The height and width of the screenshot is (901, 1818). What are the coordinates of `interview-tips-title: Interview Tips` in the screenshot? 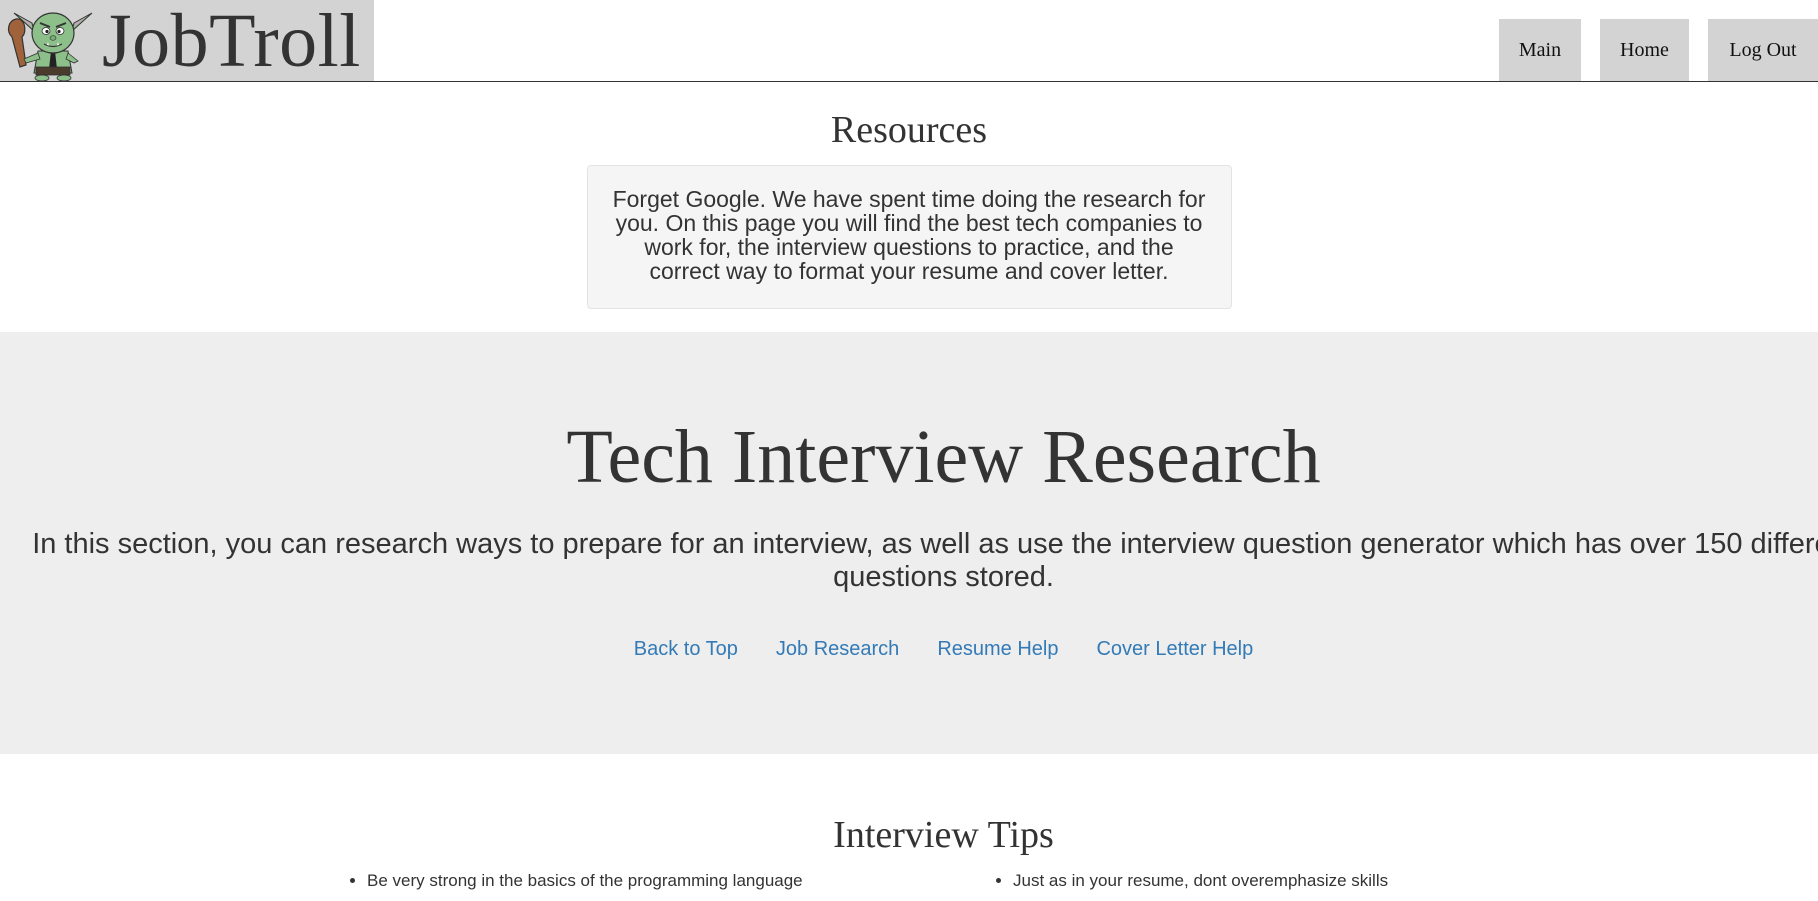 It's located at (943, 835).